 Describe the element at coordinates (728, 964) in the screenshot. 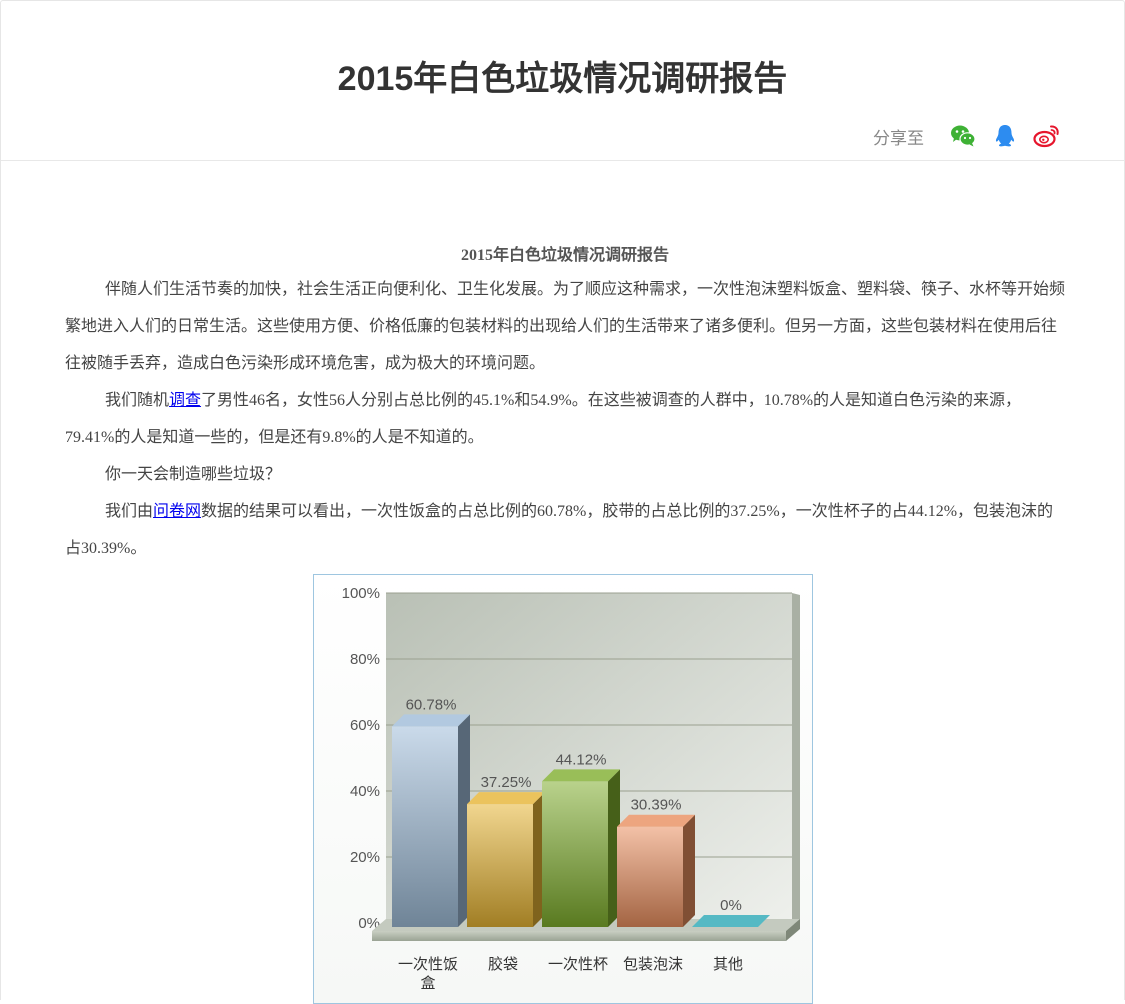

I see `x-tick-label: 其他` at that location.